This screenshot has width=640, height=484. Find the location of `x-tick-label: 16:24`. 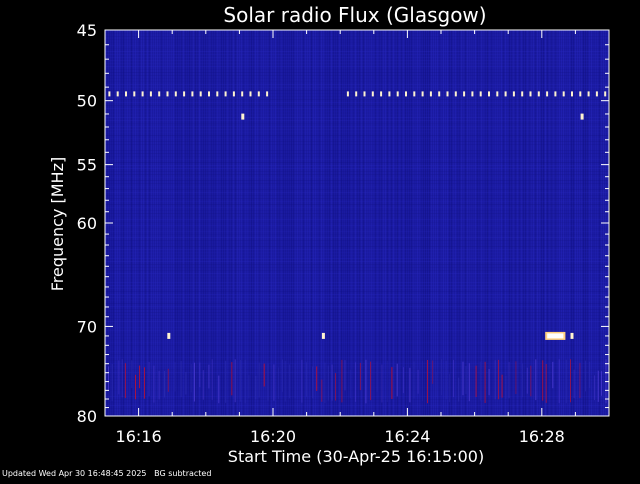

x-tick-label: 16:24 is located at coordinates (407, 436).